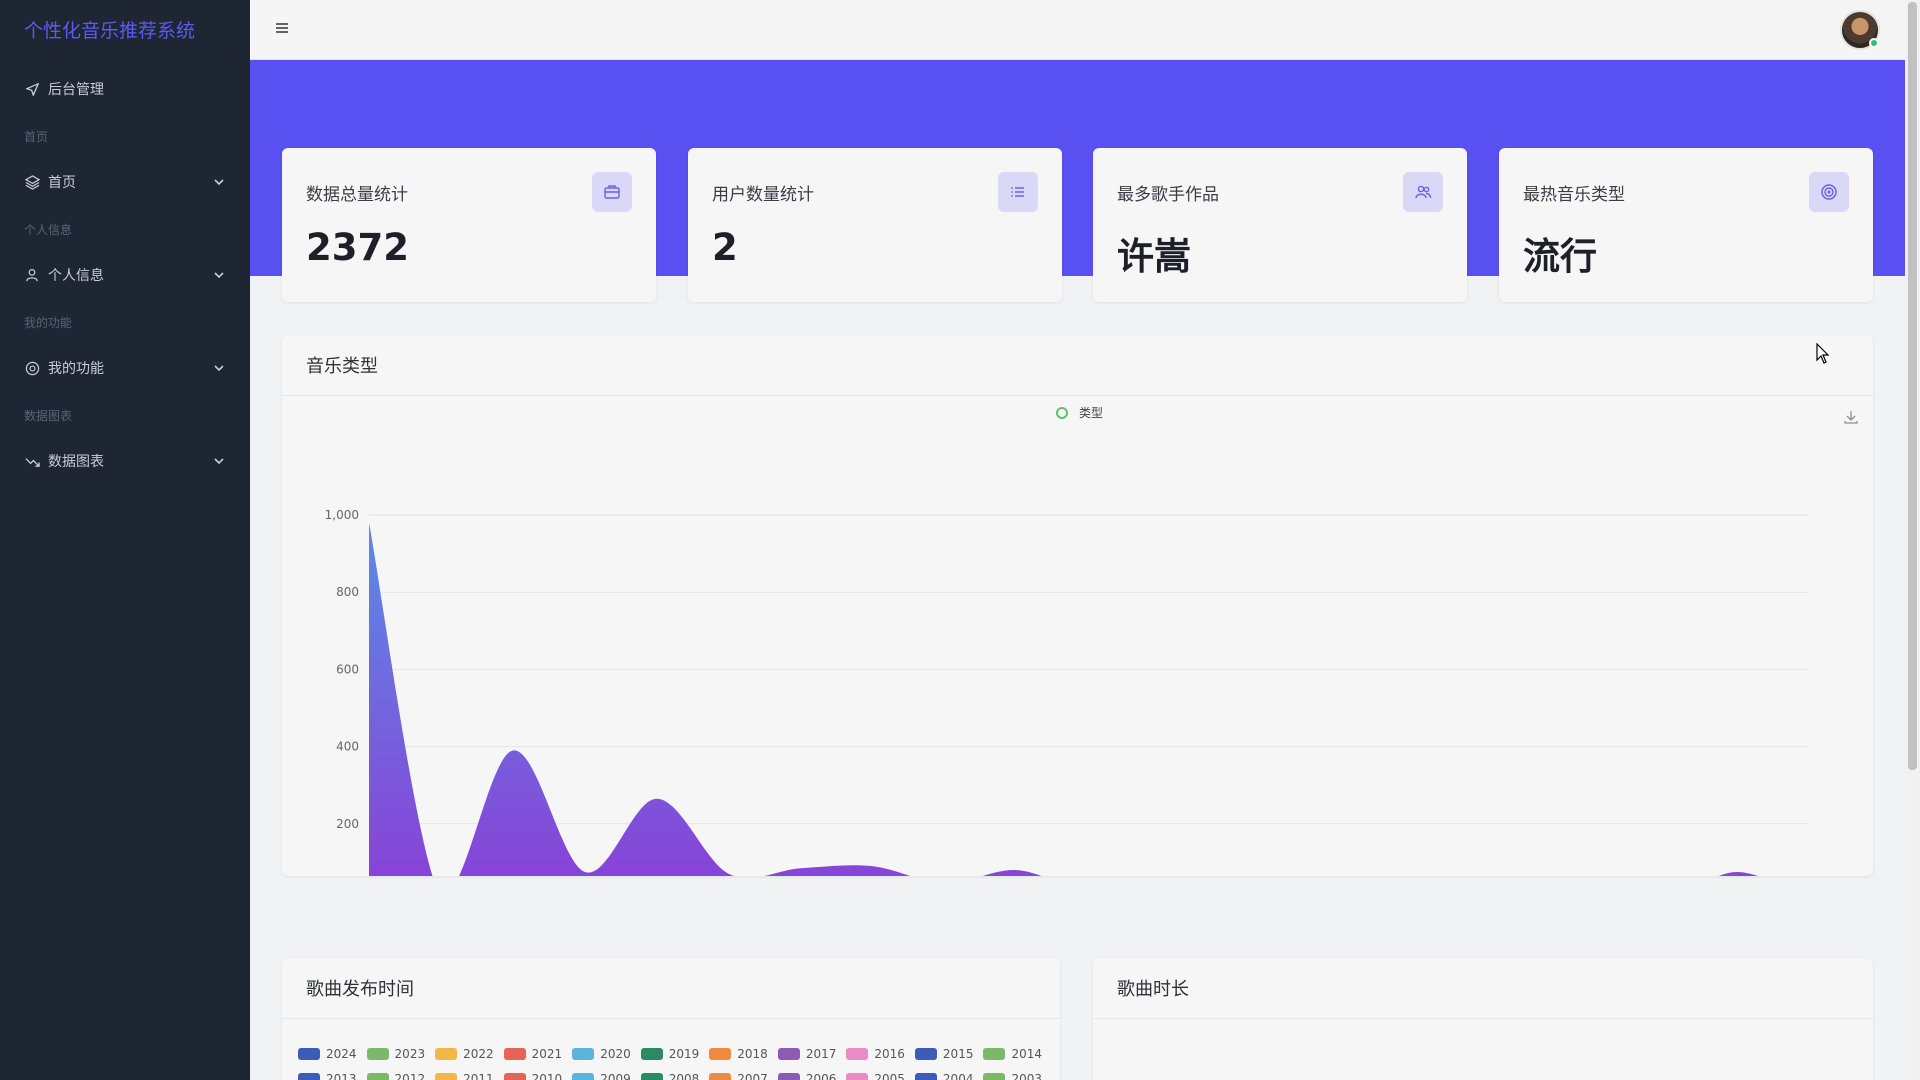  Describe the element at coordinates (1168, 195) in the screenshot. I see `stat-title: 最多歌手作品` at that location.